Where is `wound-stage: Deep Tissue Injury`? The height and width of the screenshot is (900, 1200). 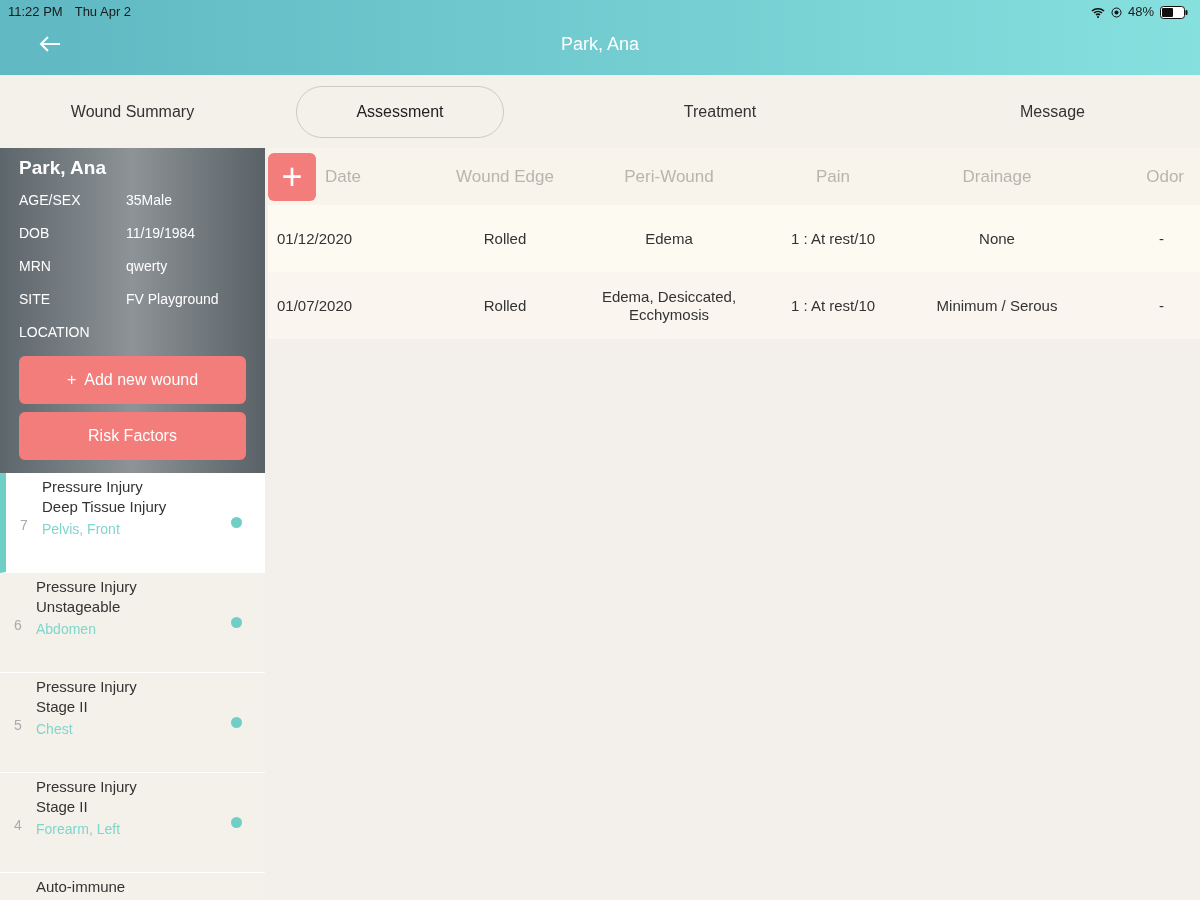 wound-stage: Deep Tissue Injury is located at coordinates (105, 507).